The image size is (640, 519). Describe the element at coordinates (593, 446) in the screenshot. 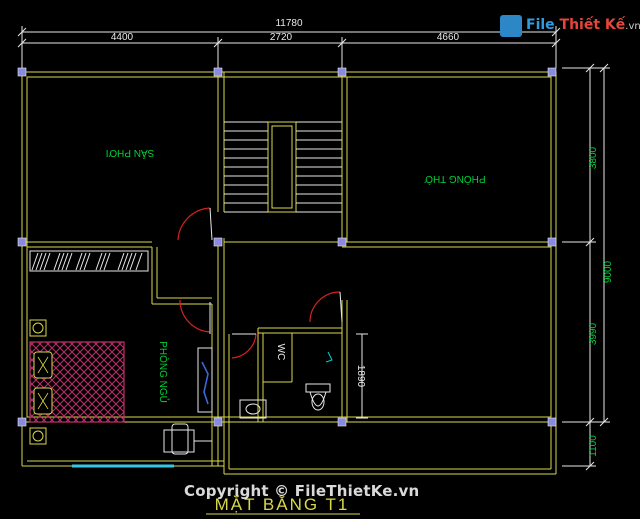

I see `dim-right-1100: 1100` at that location.